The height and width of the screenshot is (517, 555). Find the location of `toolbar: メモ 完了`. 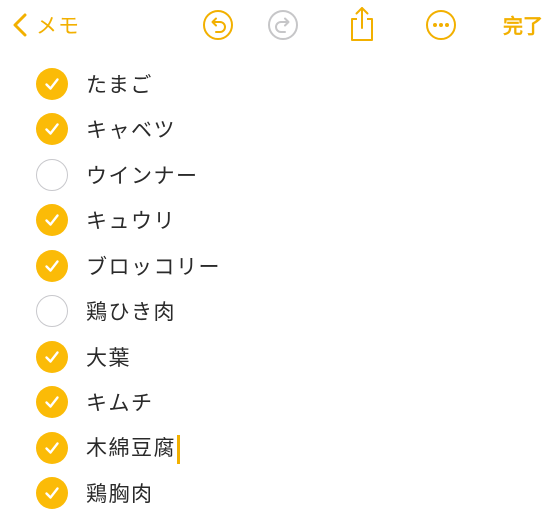

toolbar: メモ 完了 is located at coordinates (277, 25).